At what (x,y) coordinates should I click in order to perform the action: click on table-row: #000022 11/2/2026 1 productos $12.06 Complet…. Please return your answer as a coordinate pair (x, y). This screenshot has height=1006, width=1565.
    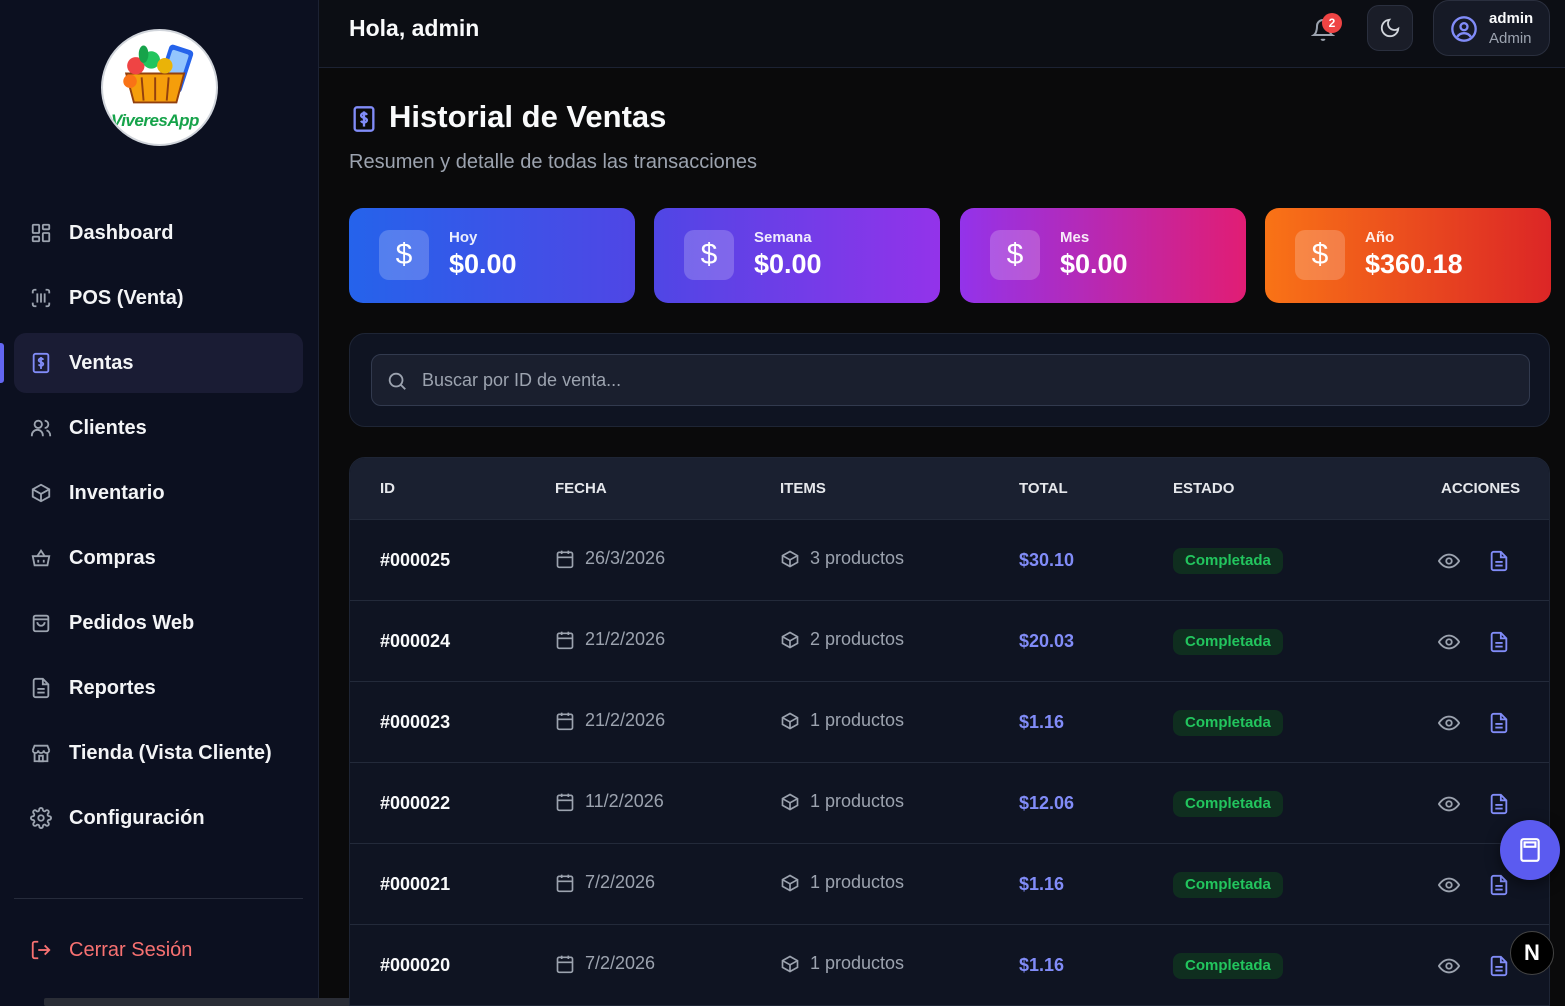
    Looking at the image, I should click on (949, 802).